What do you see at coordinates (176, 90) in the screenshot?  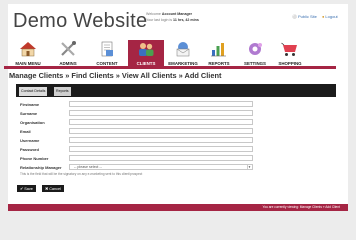 I see `tab-bar: Contact Details Reports` at bounding box center [176, 90].